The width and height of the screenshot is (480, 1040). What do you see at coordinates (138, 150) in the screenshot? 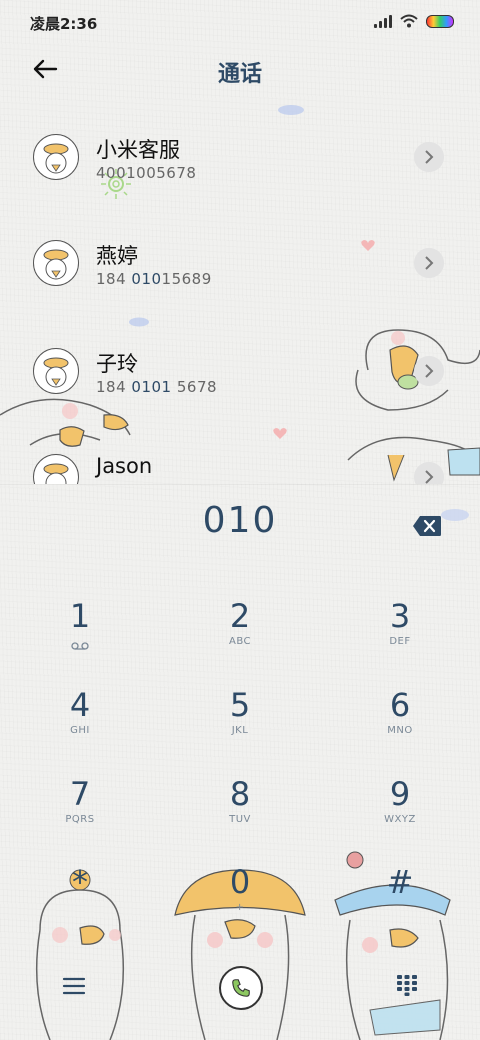
I see `contact-name: 小米客服` at bounding box center [138, 150].